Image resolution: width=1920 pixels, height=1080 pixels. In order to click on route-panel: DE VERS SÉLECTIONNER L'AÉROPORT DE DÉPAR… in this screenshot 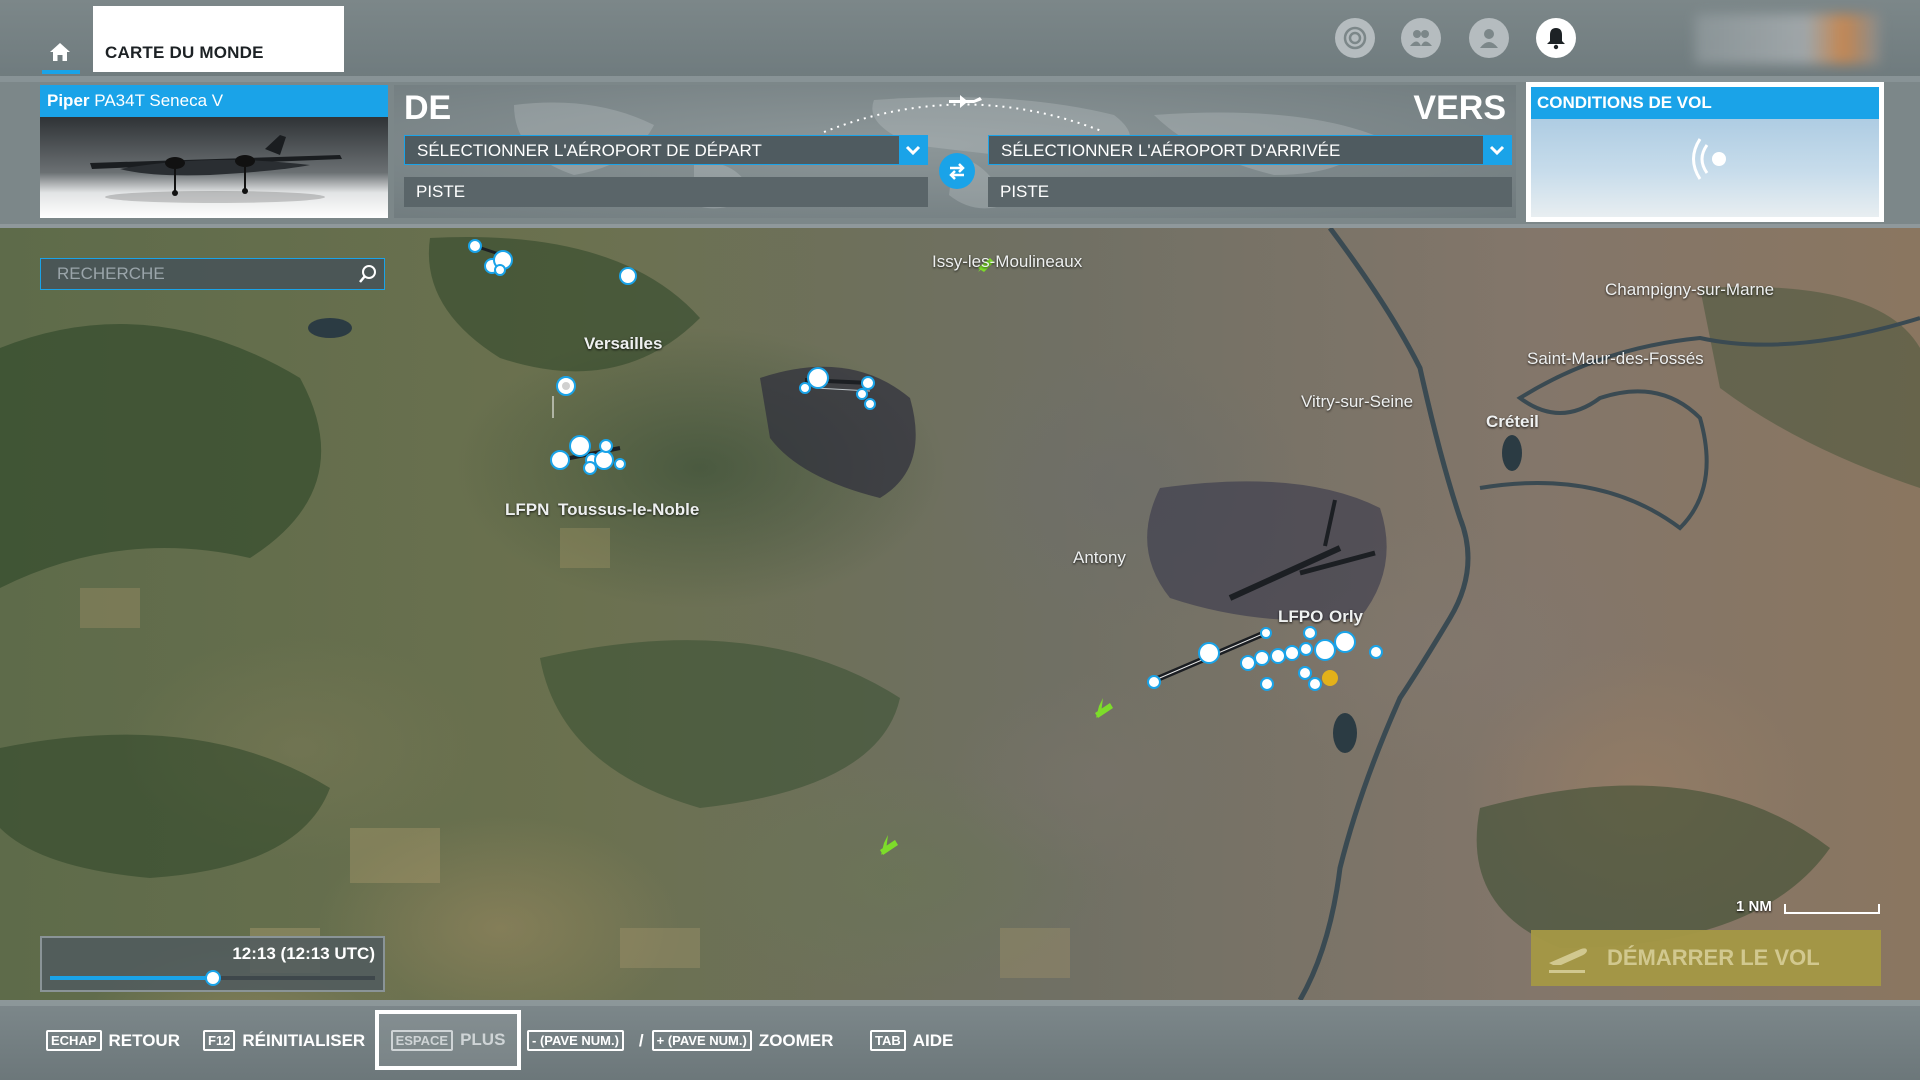, I will do `click(955, 151)`.